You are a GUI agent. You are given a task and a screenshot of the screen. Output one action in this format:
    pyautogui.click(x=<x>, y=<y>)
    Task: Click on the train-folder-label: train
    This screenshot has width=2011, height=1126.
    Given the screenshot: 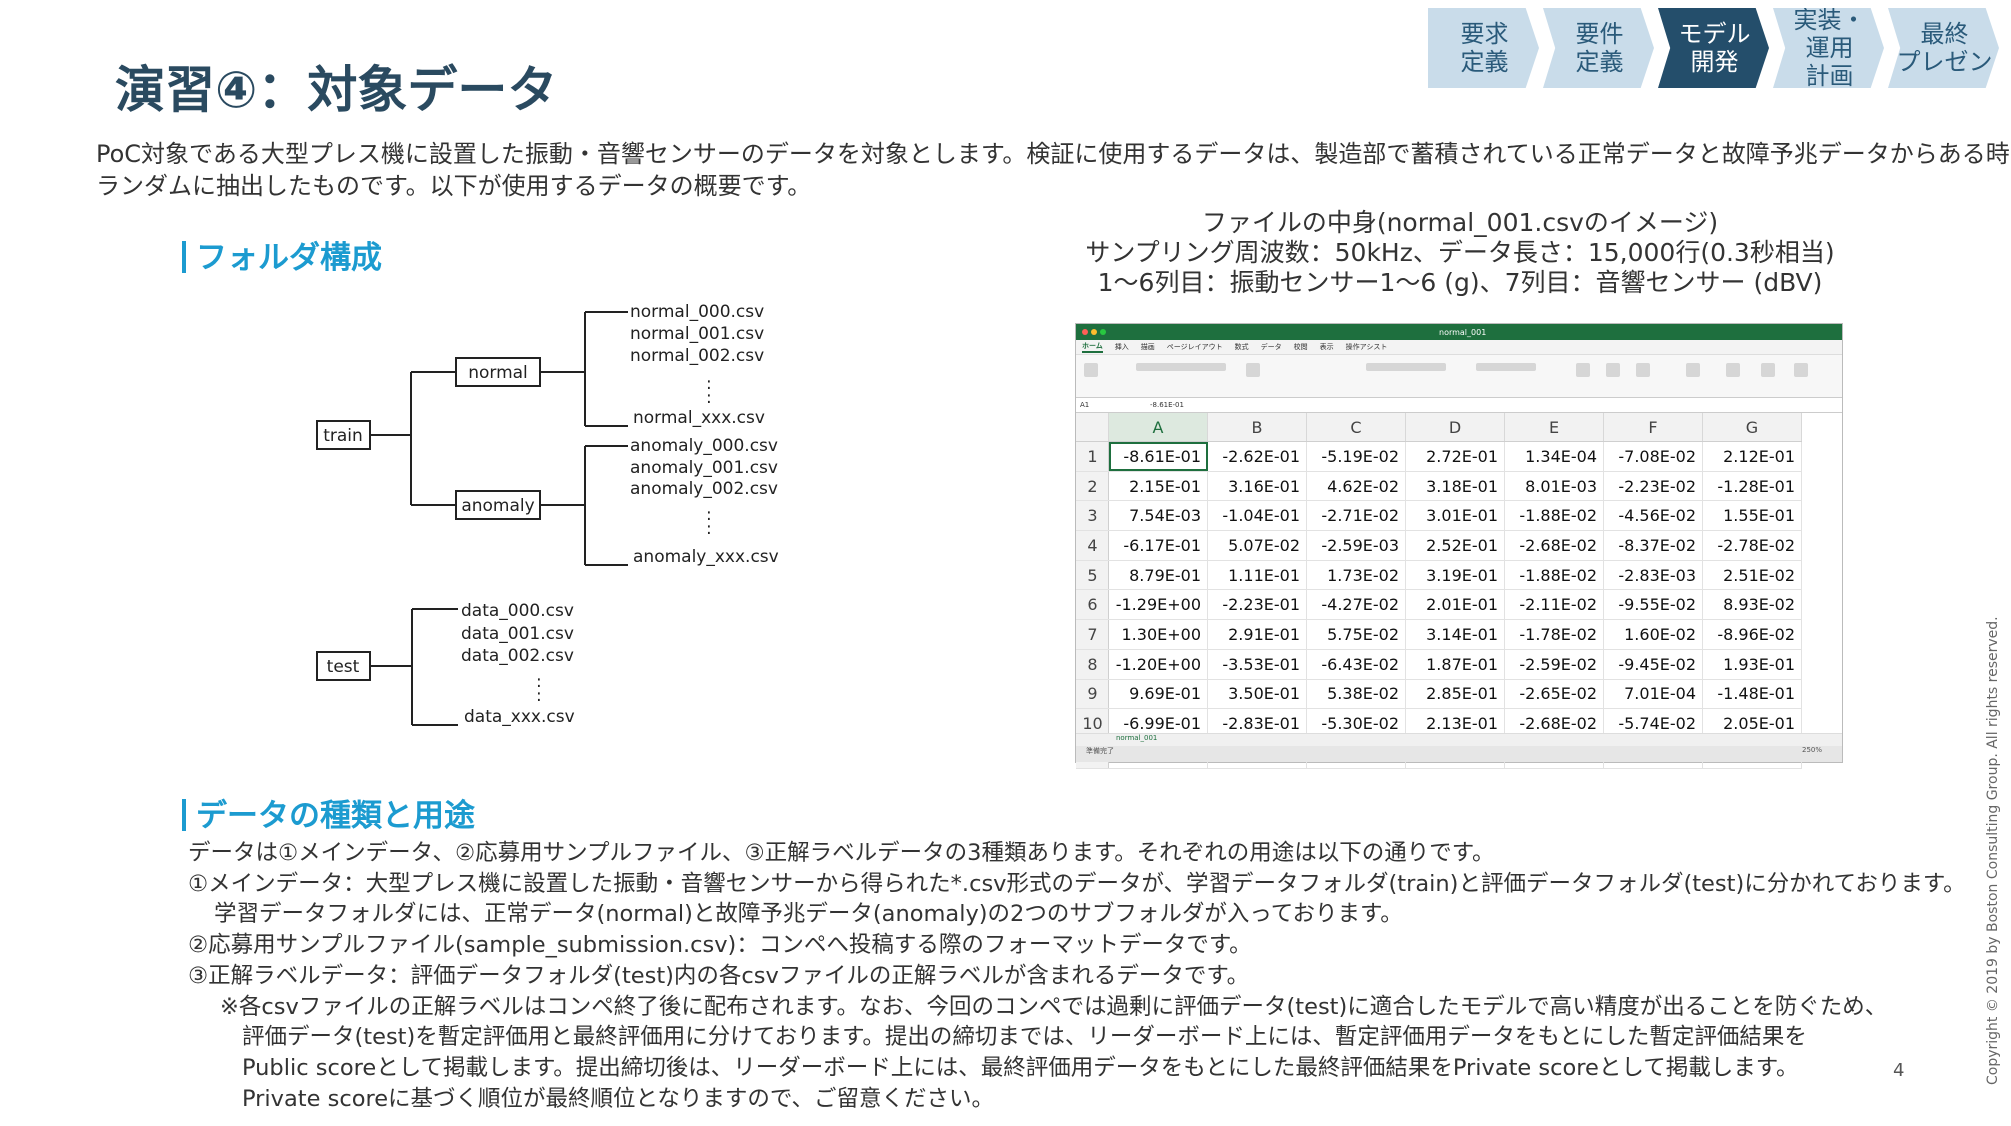 What is the action you would take?
    pyautogui.click(x=343, y=436)
    